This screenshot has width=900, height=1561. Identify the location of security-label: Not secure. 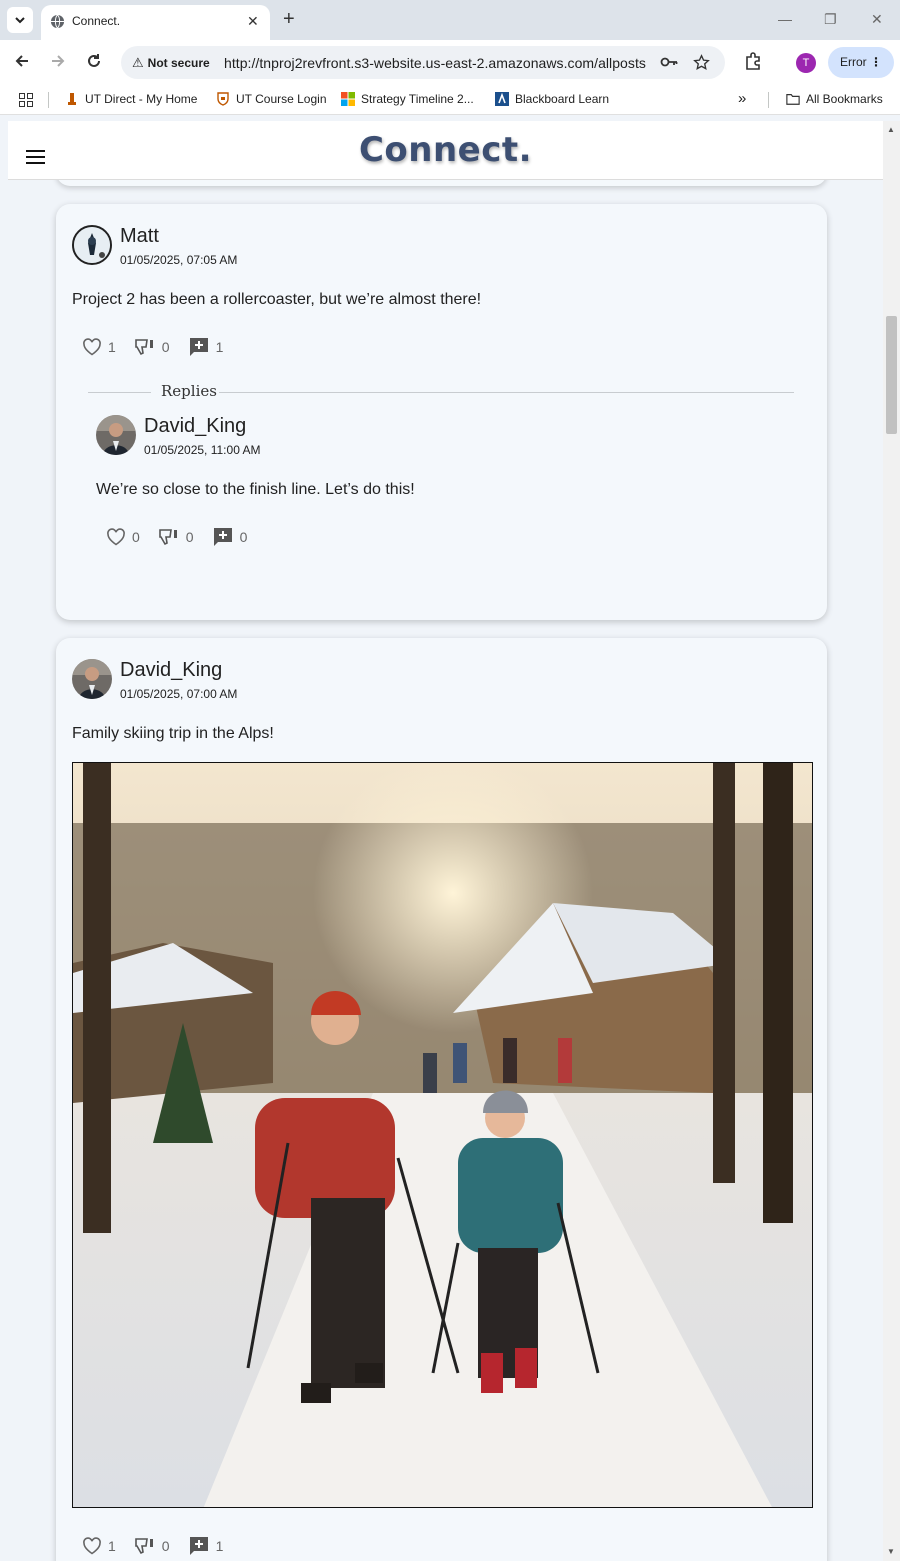
(178, 62).